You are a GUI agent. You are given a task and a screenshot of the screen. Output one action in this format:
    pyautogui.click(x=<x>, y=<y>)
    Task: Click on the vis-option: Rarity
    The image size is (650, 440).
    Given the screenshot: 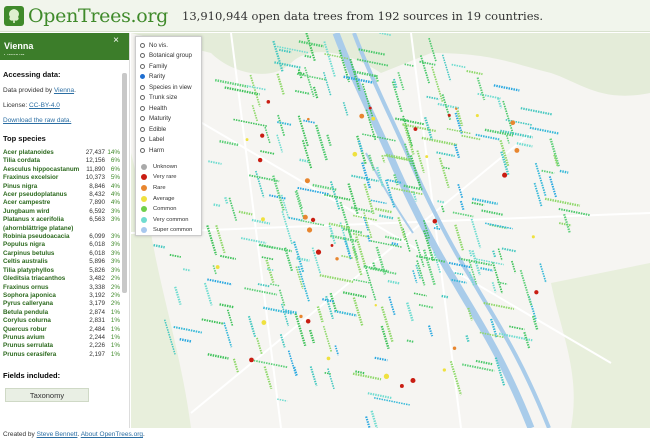 What is the action you would take?
    pyautogui.click(x=168, y=77)
    